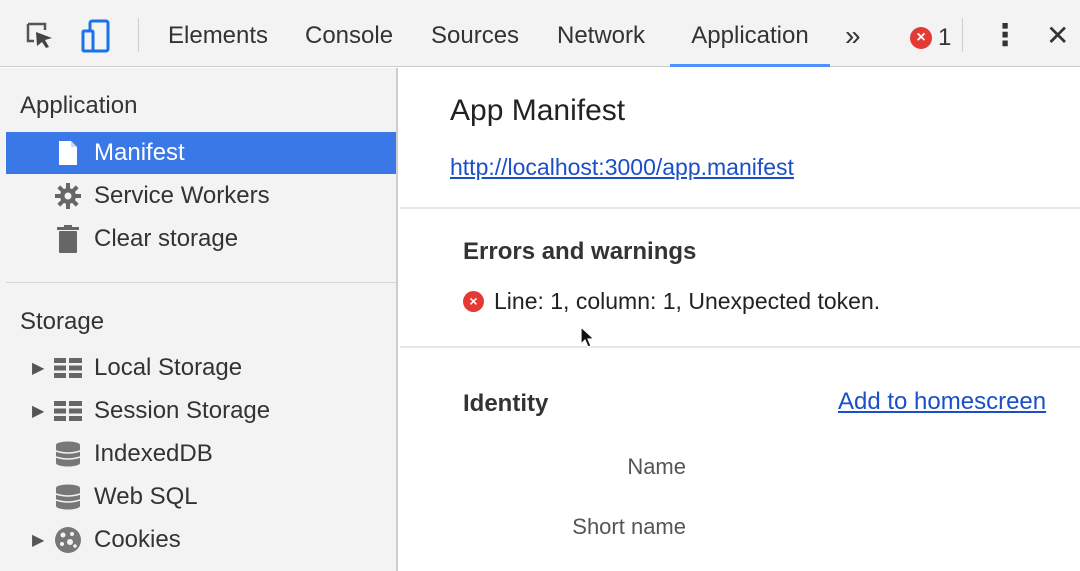 This screenshot has width=1080, height=571. What do you see at coordinates (79, 105) in the screenshot?
I see `sidebar-section-application: Application` at bounding box center [79, 105].